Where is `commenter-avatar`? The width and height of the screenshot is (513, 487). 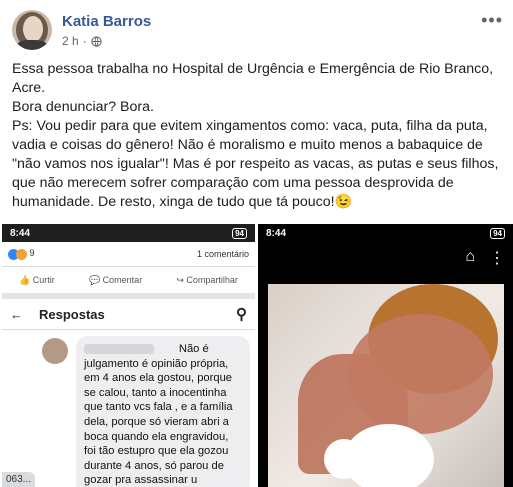 commenter-avatar is located at coordinates (55, 351).